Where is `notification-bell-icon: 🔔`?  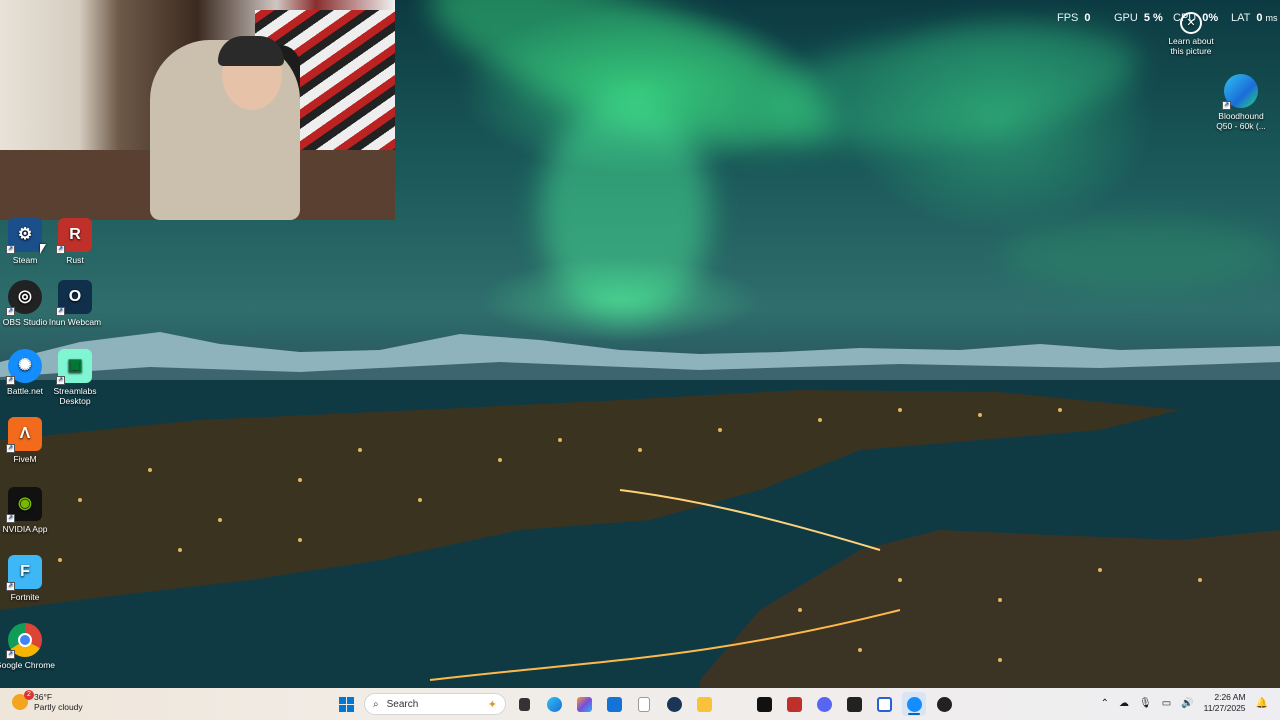 notification-bell-icon: 🔔 is located at coordinates (1262, 703).